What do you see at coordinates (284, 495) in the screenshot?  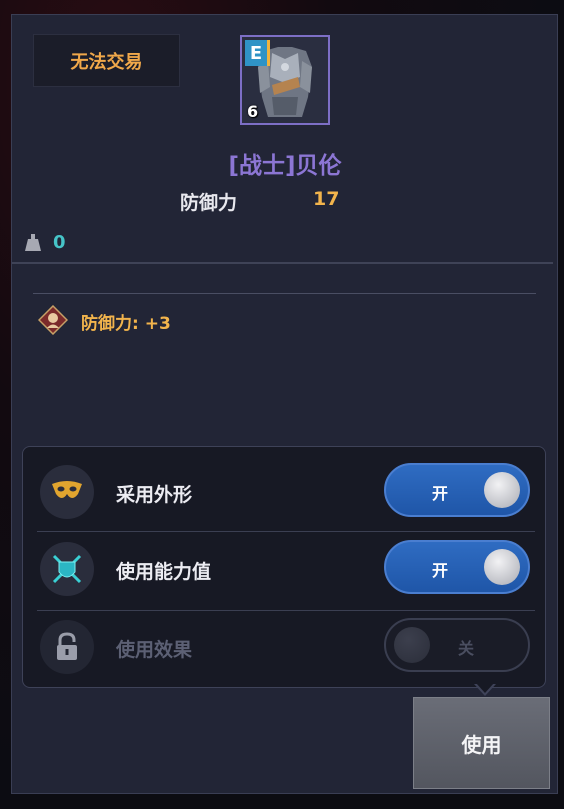 I see `option-row-appearance: 采用外形 开` at bounding box center [284, 495].